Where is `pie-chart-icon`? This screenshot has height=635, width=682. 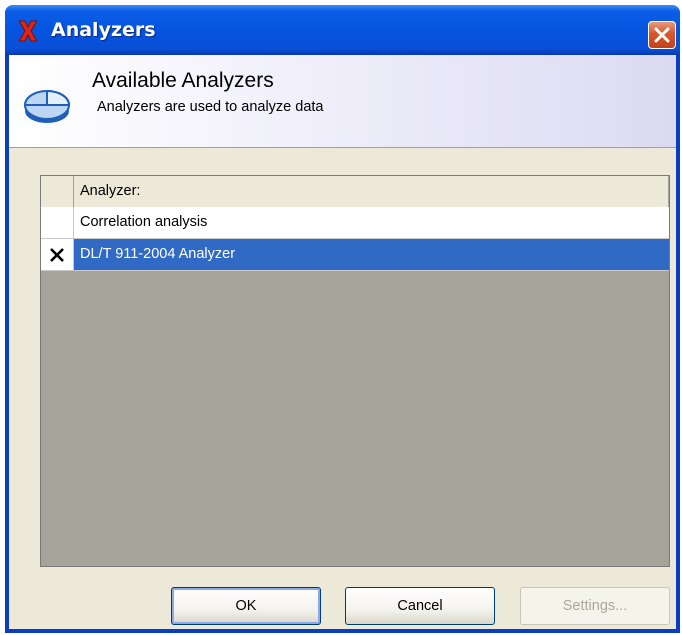
pie-chart-icon is located at coordinates (47, 106).